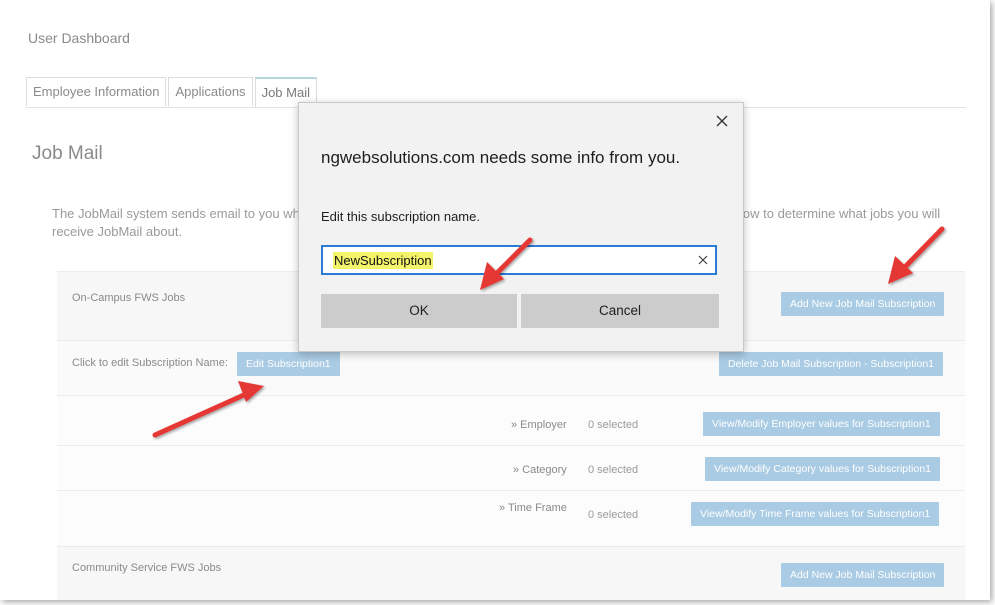 The height and width of the screenshot is (605, 995). What do you see at coordinates (722, 121) in the screenshot?
I see `close-icon` at bounding box center [722, 121].